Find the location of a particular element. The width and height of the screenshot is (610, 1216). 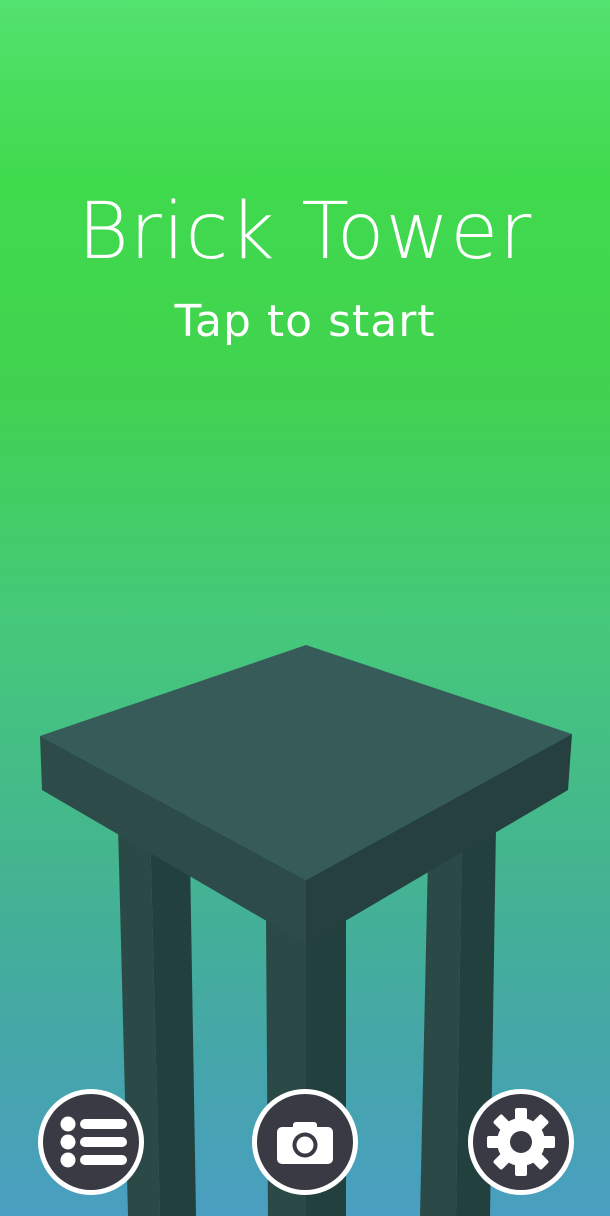

camera-icon is located at coordinates (305, 1143).